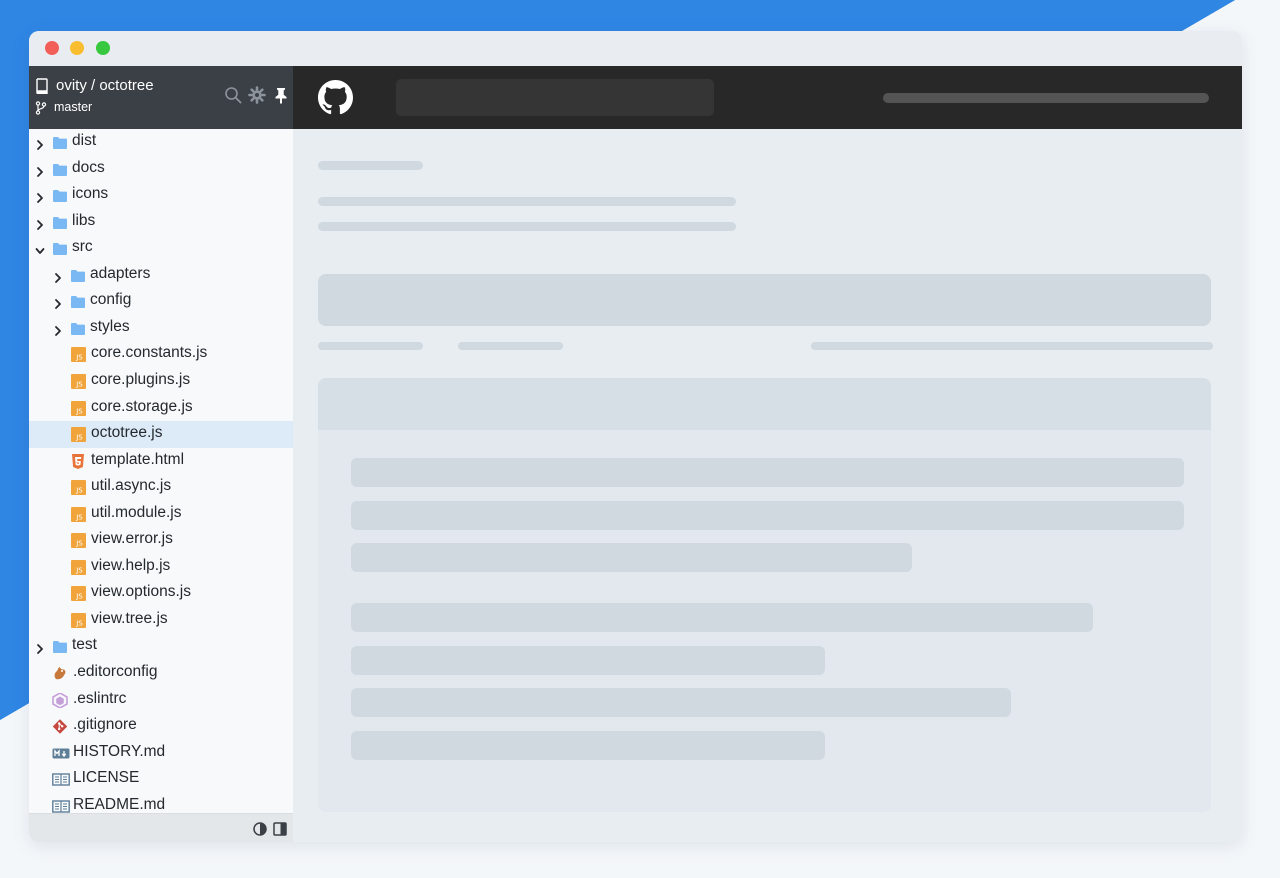  What do you see at coordinates (161, 827) in the screenshot?
I see `sidebar-footer` at bounding box center [161, 827].